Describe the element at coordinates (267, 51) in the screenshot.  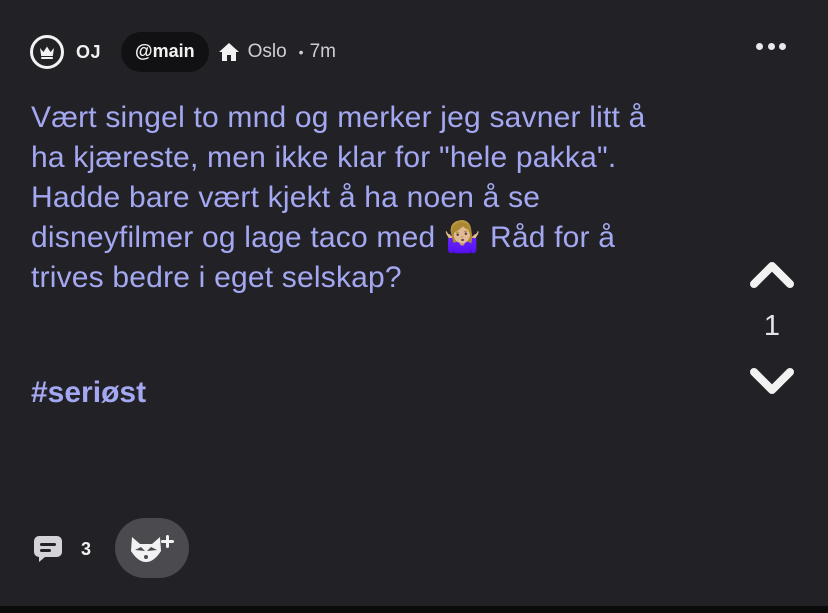
I see `location-label: Oslo` at that location.